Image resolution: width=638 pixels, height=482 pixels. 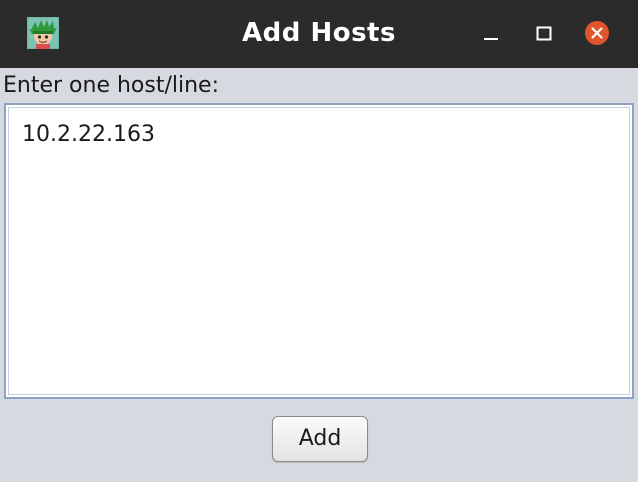 What do you see at coordinates (319, 34) in the screenshot?
I see `title-bar: Add Hosts` at bounding box center [319, 34].